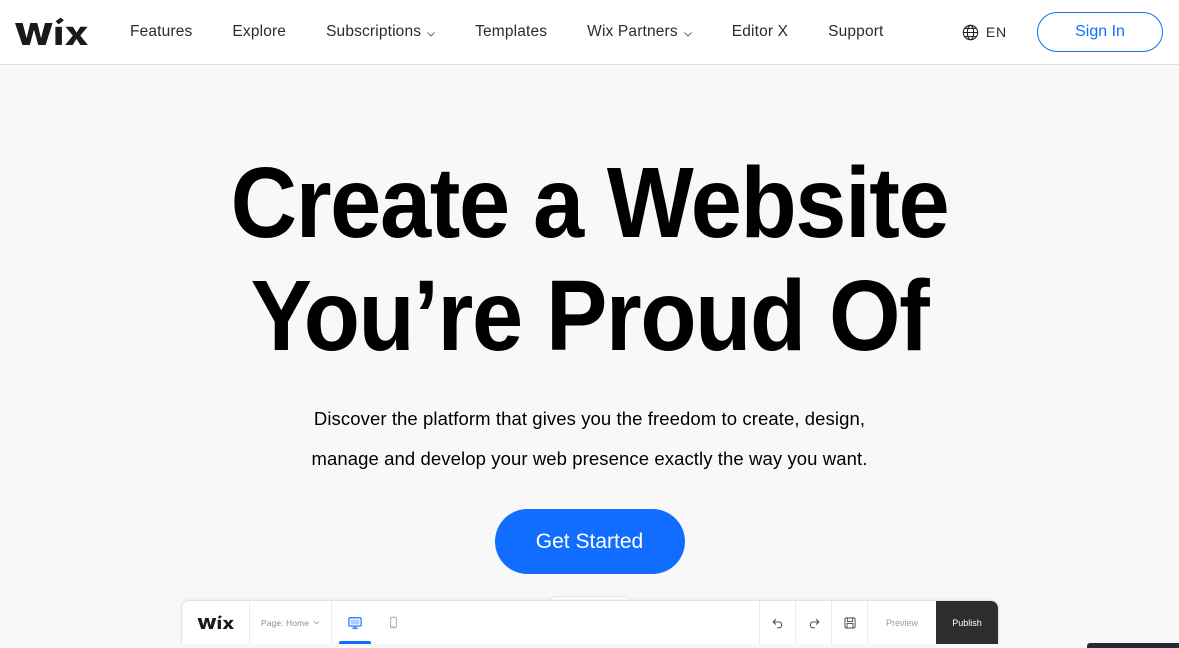 This screenshot has width=1179, height=648. I want to click on editor-toolbar-spacer, so click(589, 622).